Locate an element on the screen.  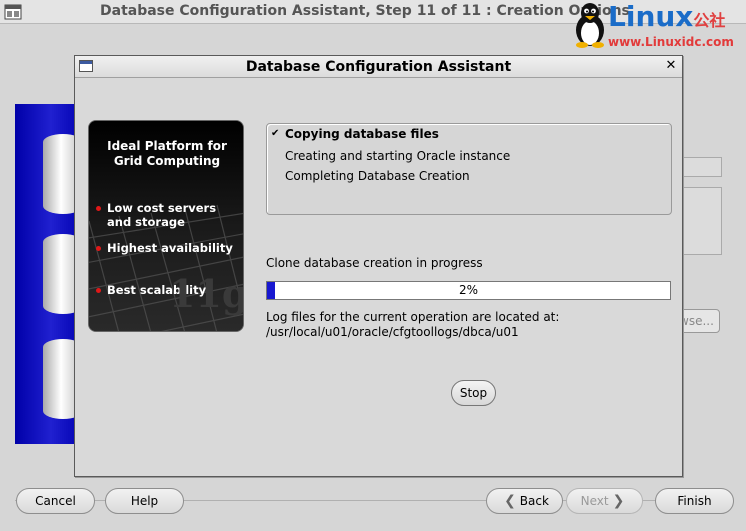
finish-button: Finish is located at coordinates (694, 501).